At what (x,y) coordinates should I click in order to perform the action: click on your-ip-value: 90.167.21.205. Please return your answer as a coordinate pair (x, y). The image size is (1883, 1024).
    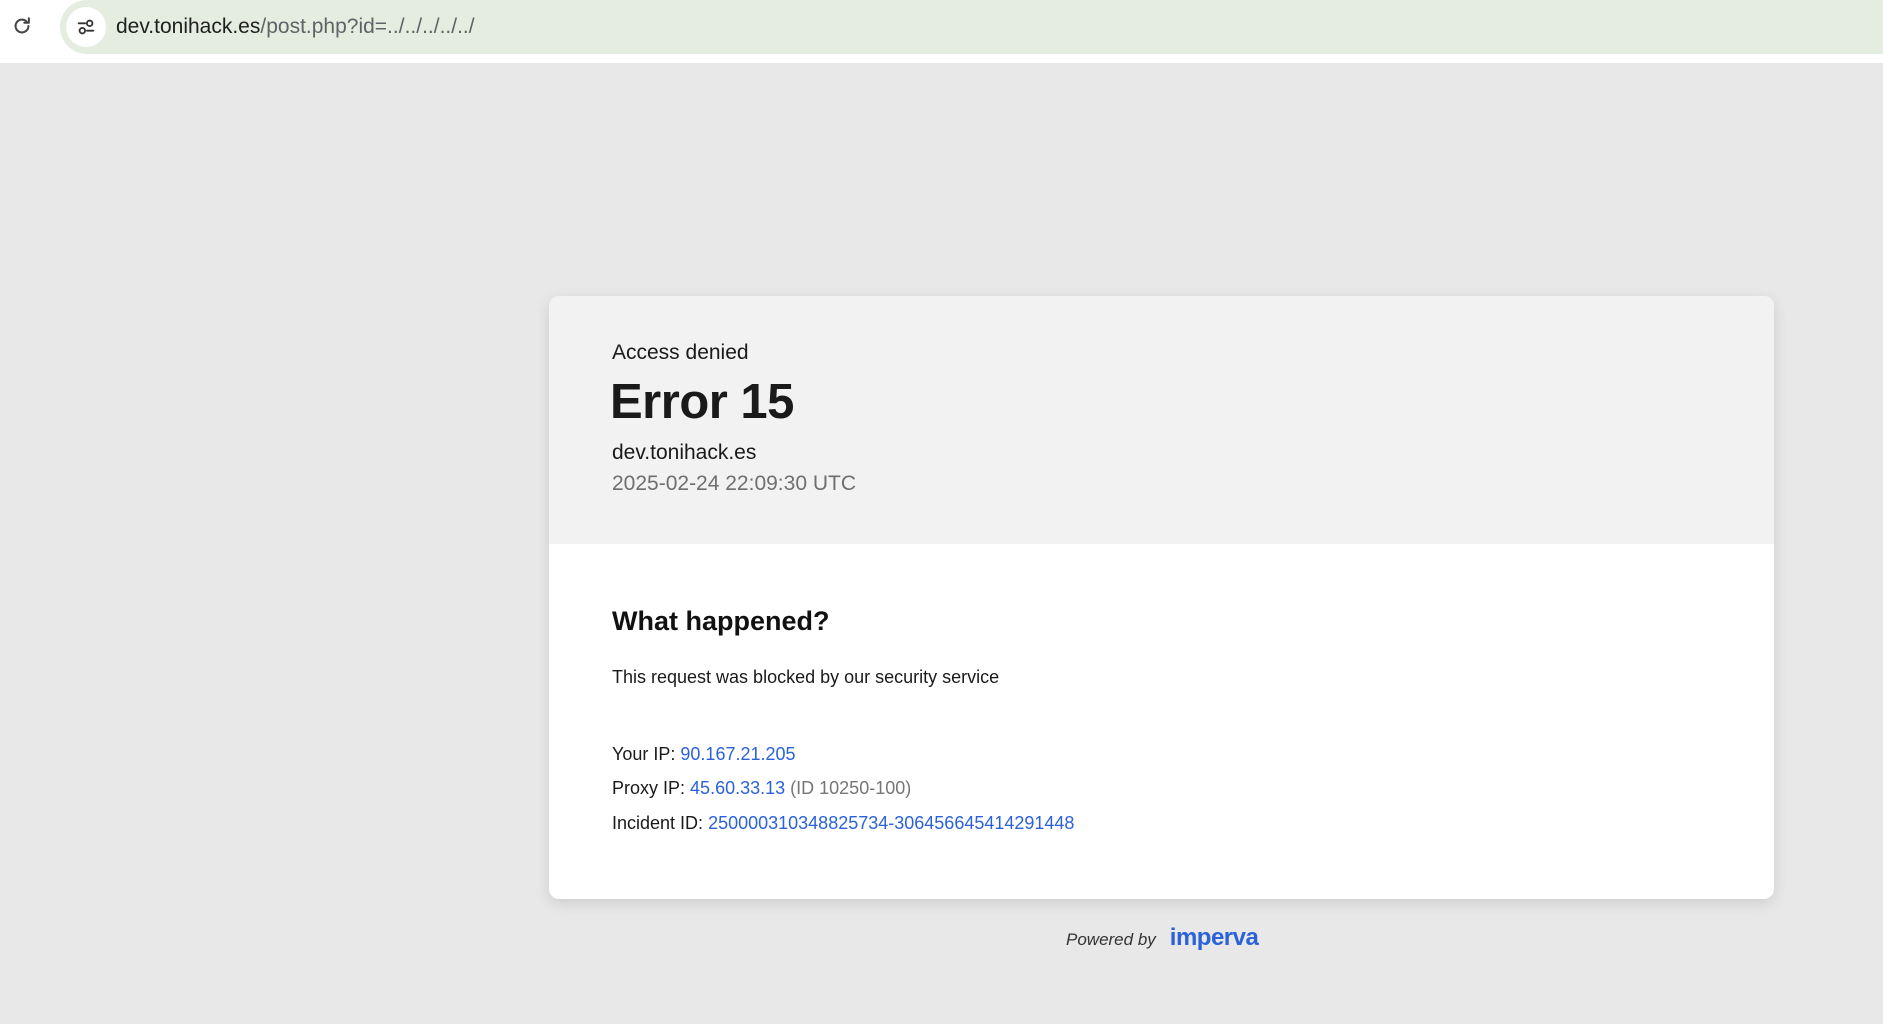
    Looking at the image, I should click on (737, 754).